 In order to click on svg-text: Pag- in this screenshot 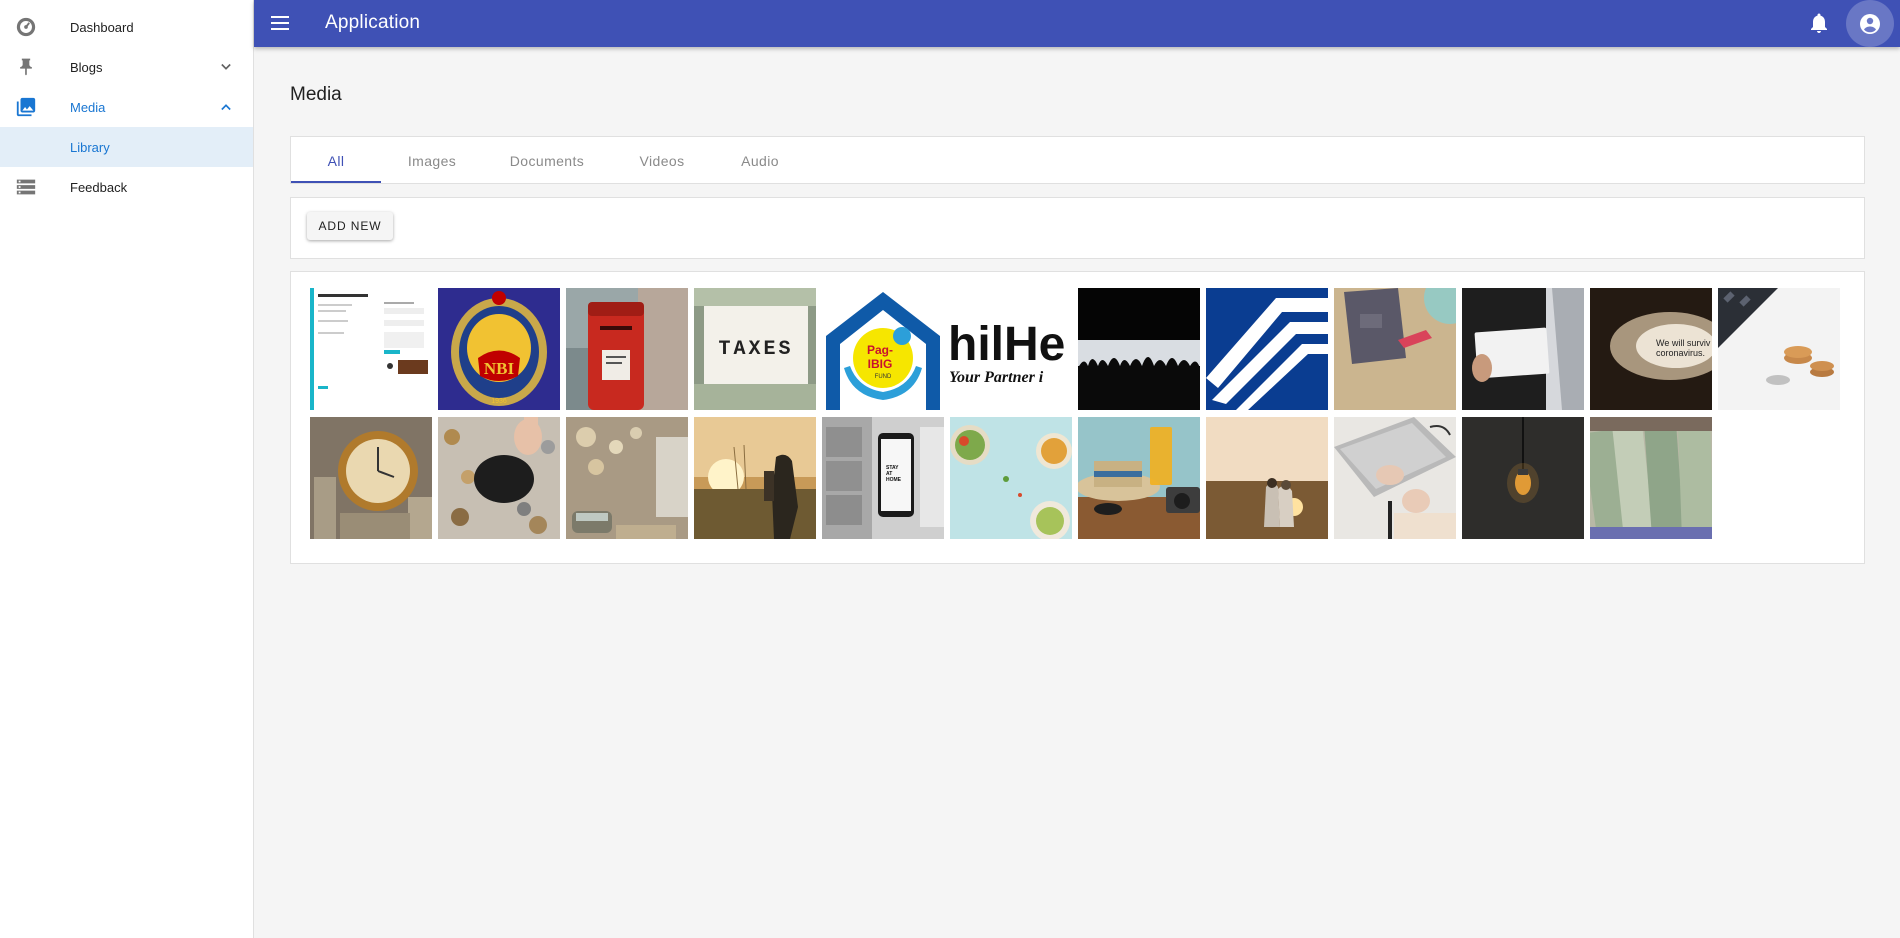, I will do `click(880, 350)`.